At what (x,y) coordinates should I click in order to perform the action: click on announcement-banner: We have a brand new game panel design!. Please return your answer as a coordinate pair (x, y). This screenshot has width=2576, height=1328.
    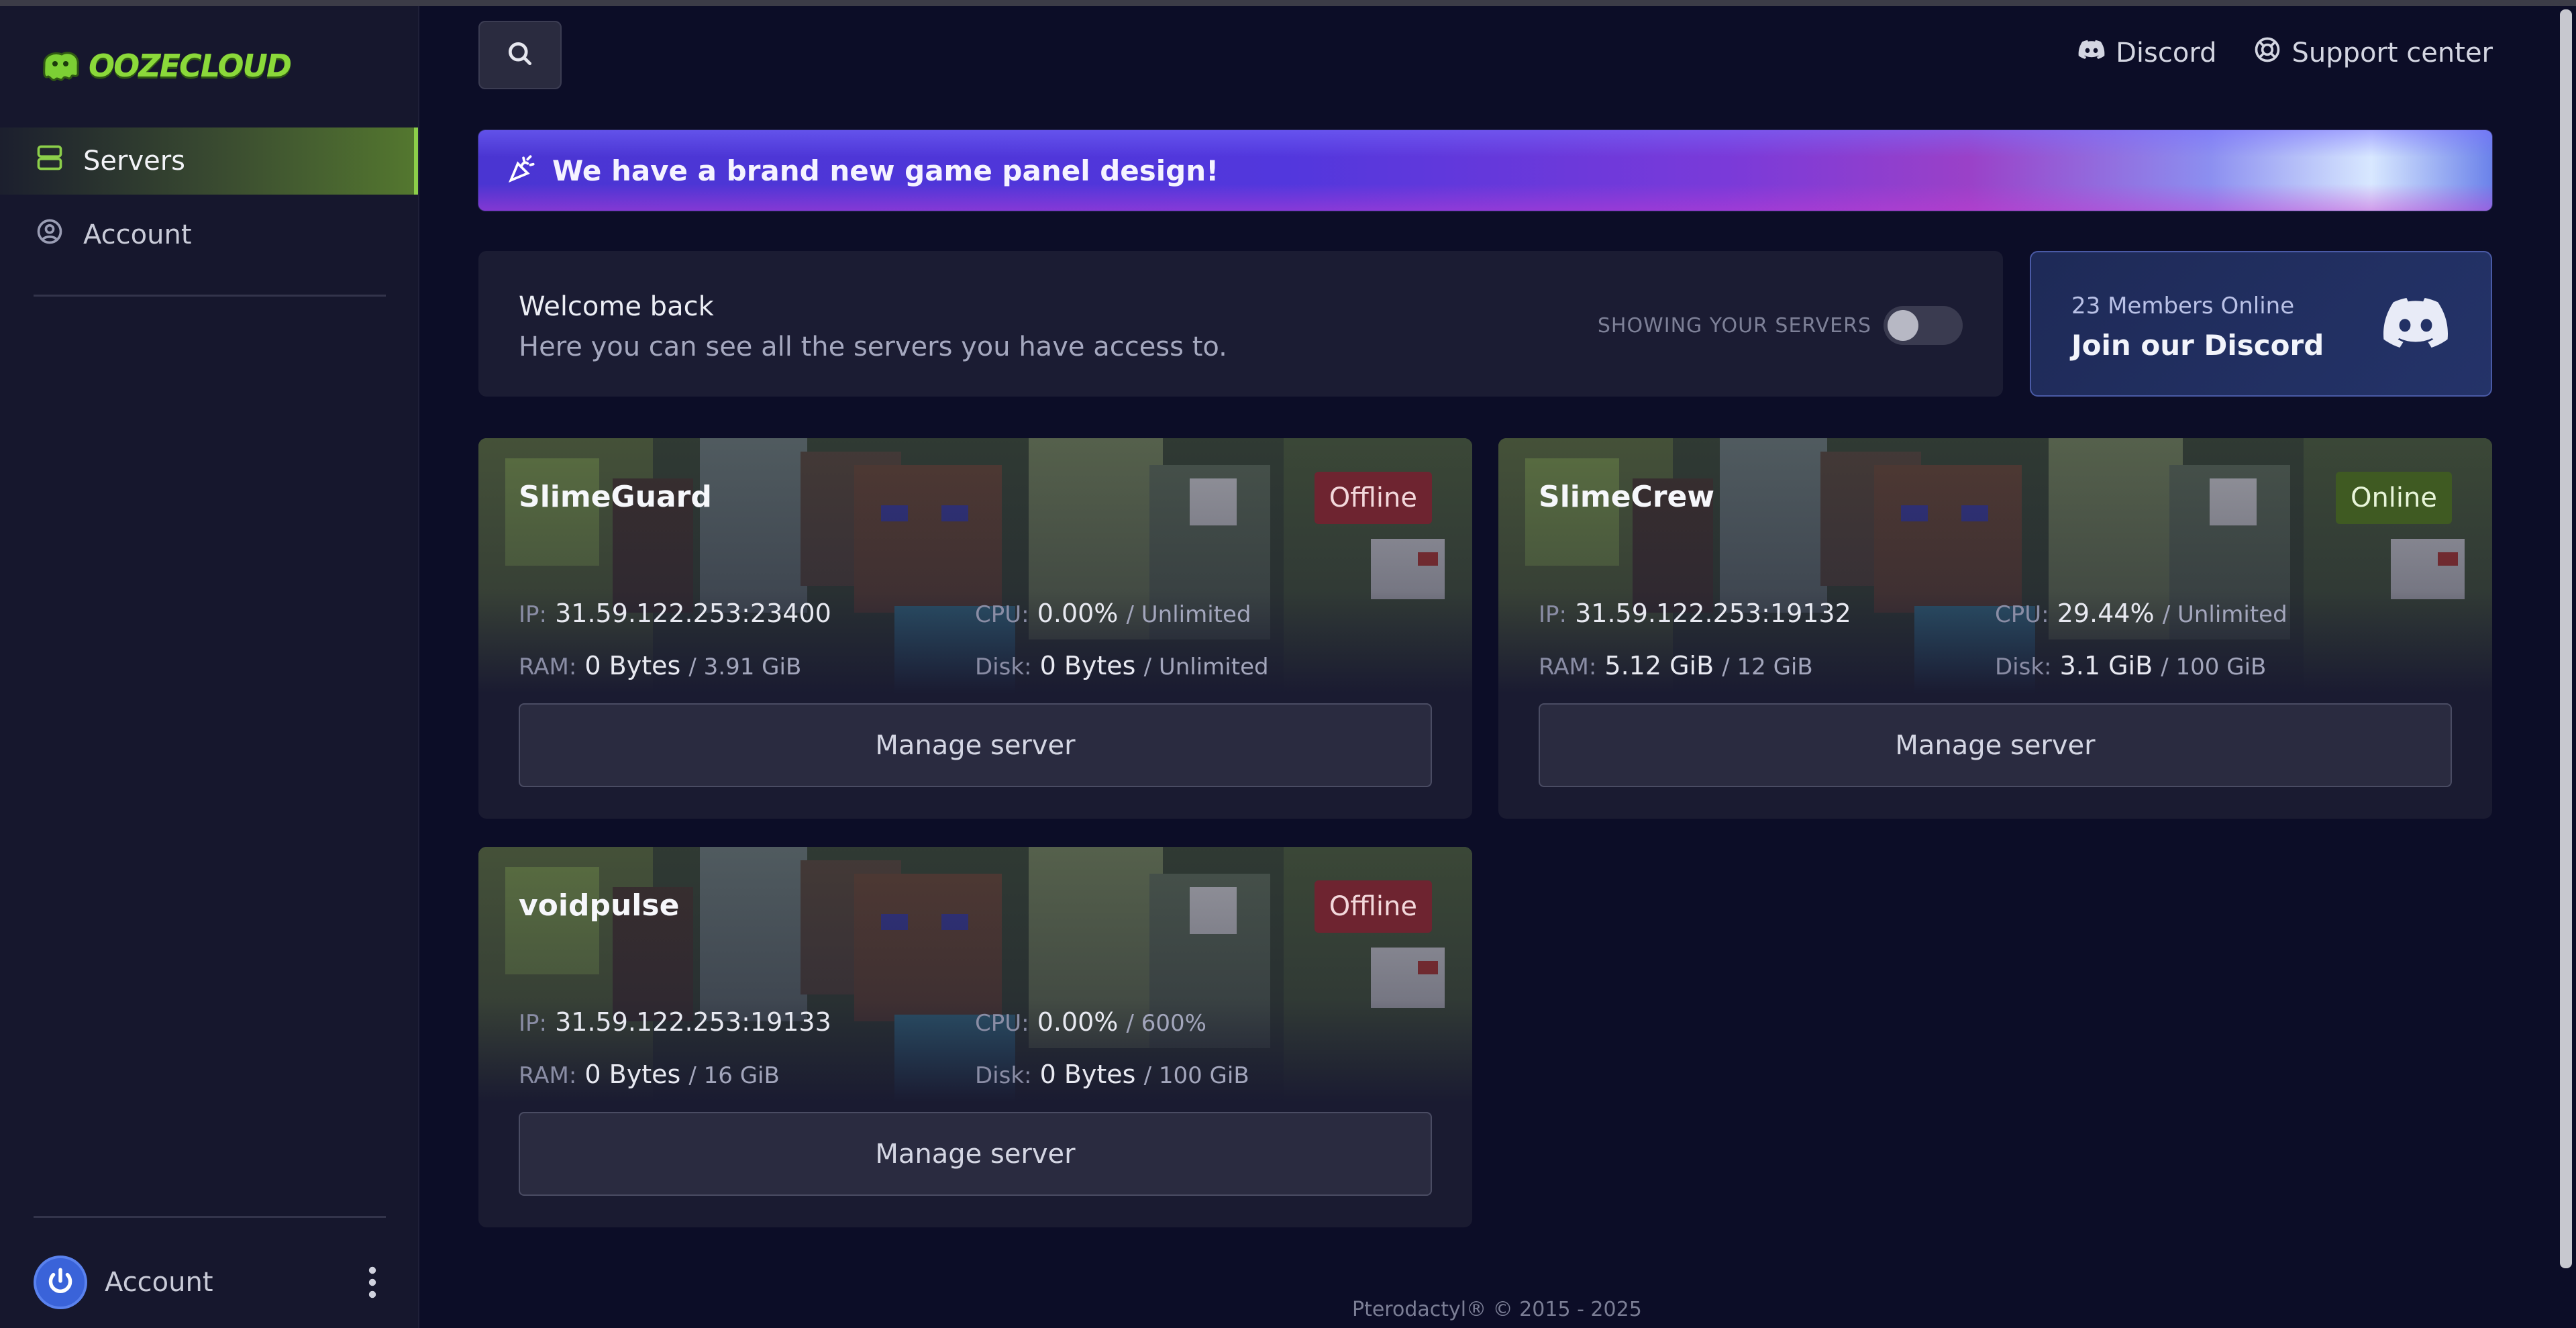
    Looking at the image, I should click on (1485, 170).